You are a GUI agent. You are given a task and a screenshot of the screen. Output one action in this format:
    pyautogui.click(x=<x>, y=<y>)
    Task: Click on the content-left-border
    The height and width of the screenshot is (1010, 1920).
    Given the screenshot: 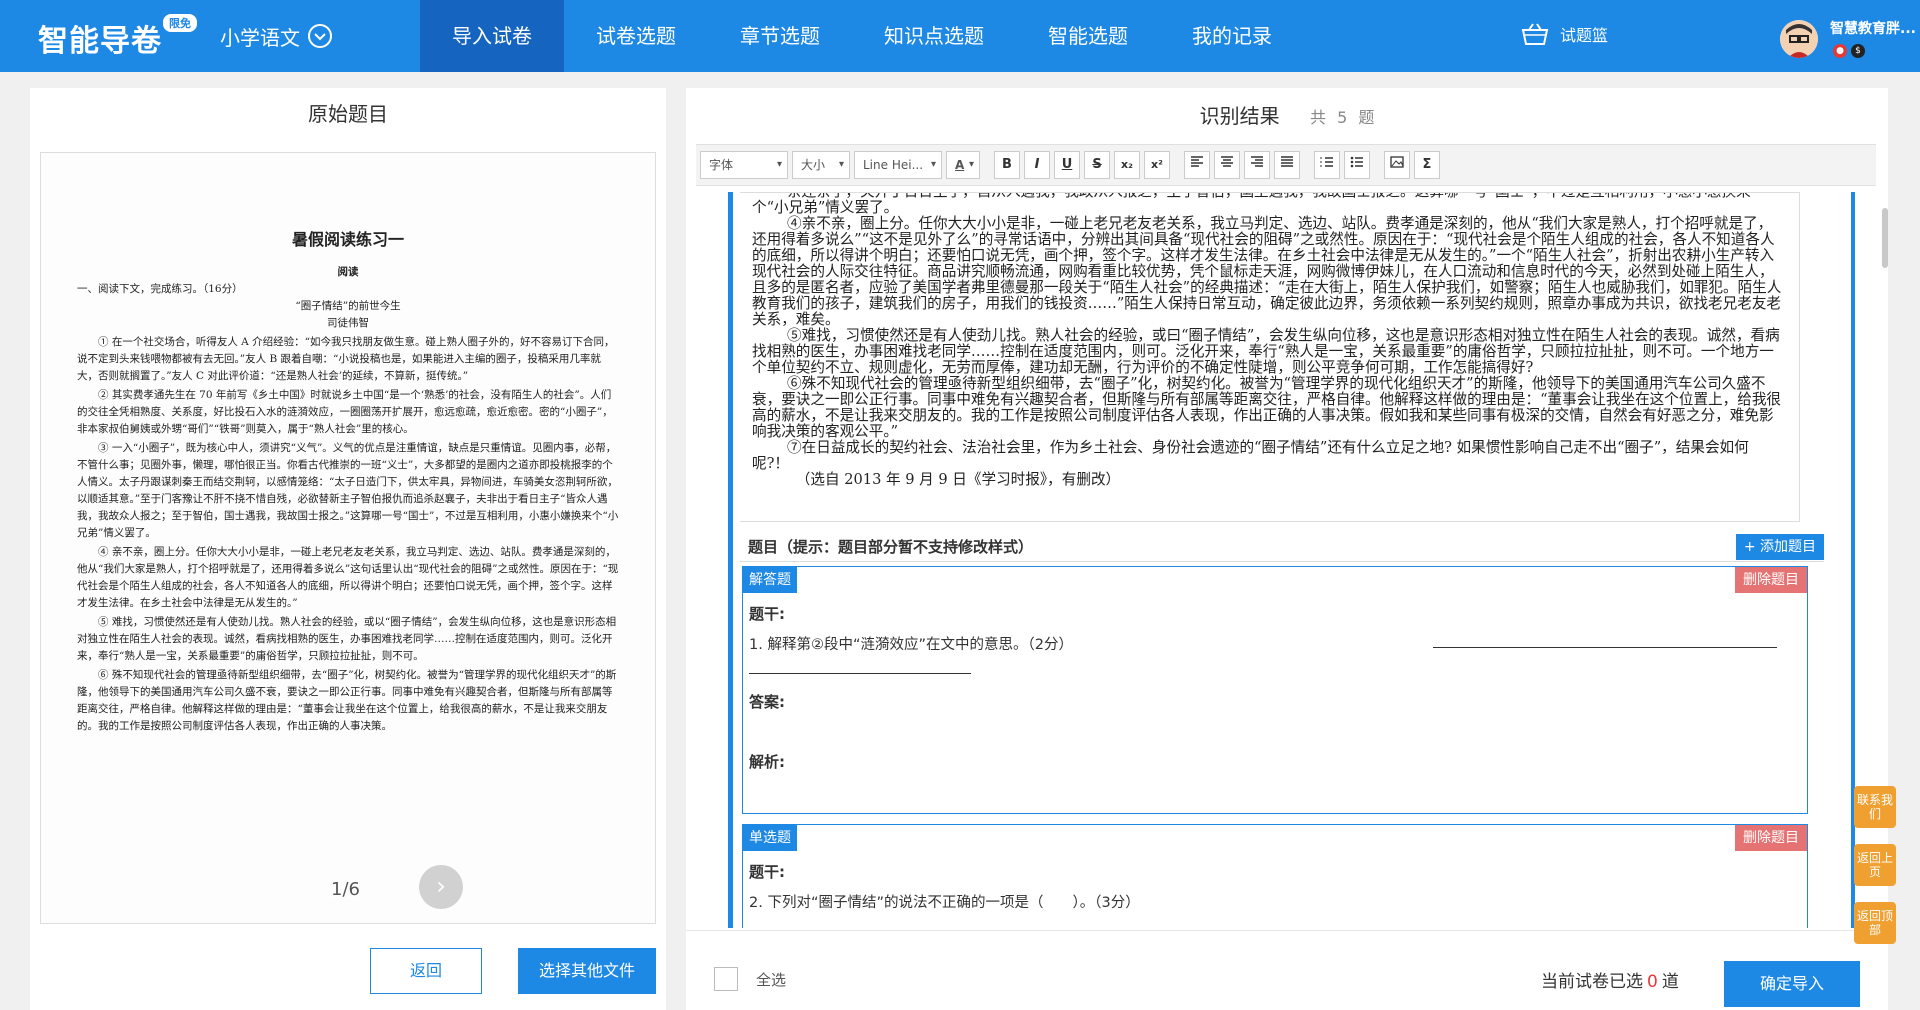 What is the action you would take?
    pyautogui.click(x=730, y=560)
    